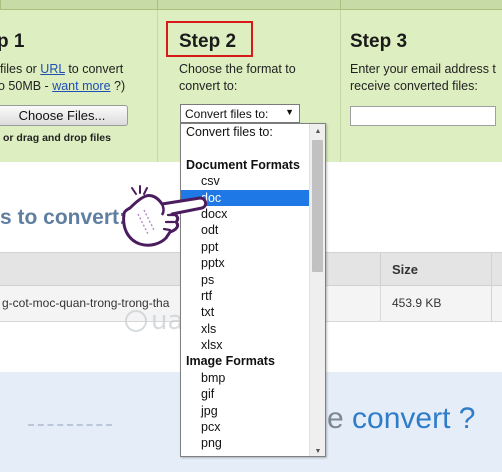 The width and height of the screenshot is (502, 472). Describe the element at coordinates (245, 443) in the screenshot. I see `format-option-png: png` at that location.